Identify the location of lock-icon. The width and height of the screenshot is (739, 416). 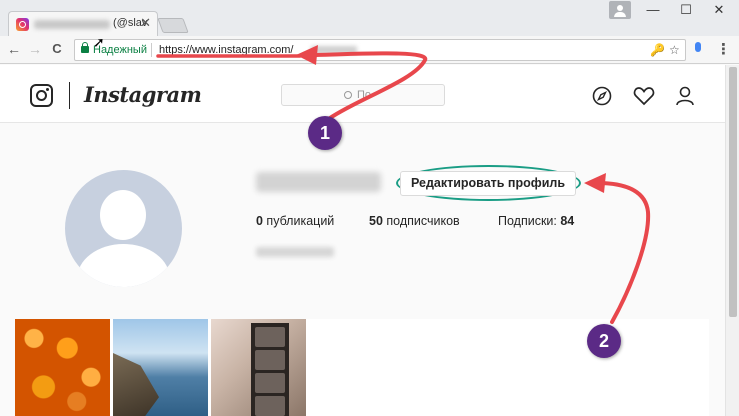
(85, 47).